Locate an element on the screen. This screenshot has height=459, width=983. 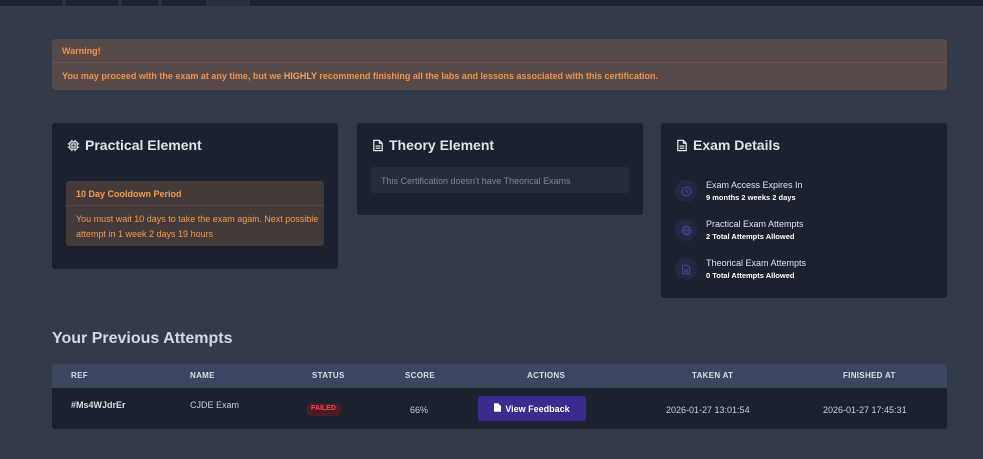
column-header-finished-at: FINISHED AT is located at coordinates (869, 375).